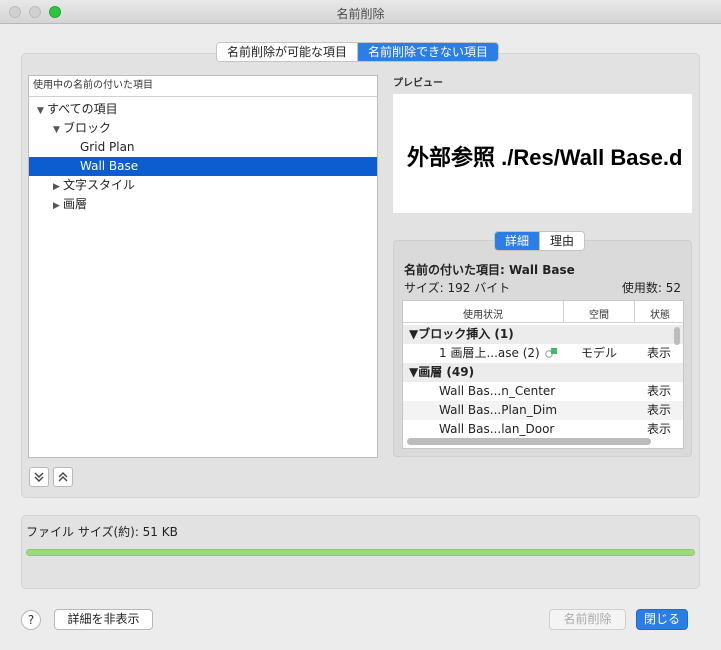  What do you see at coordinates (203, 166) in the screenshot?
I see `tree-item-wall-base: Wall Base` at bounding box center [203, 166].